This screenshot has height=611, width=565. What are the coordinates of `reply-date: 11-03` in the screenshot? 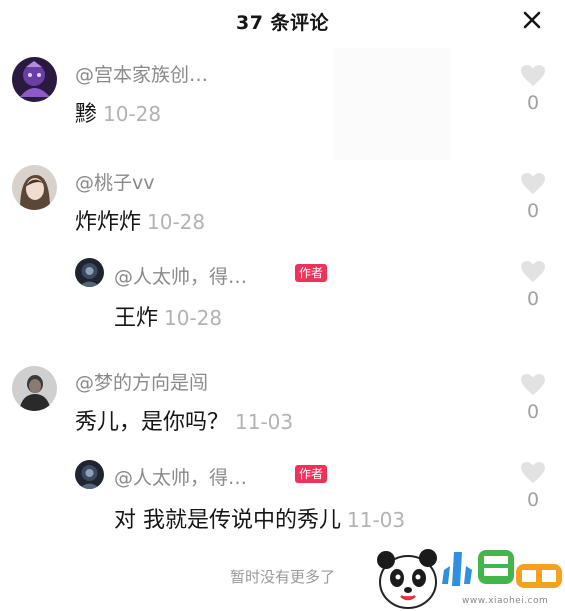 It's located at (376, 520).